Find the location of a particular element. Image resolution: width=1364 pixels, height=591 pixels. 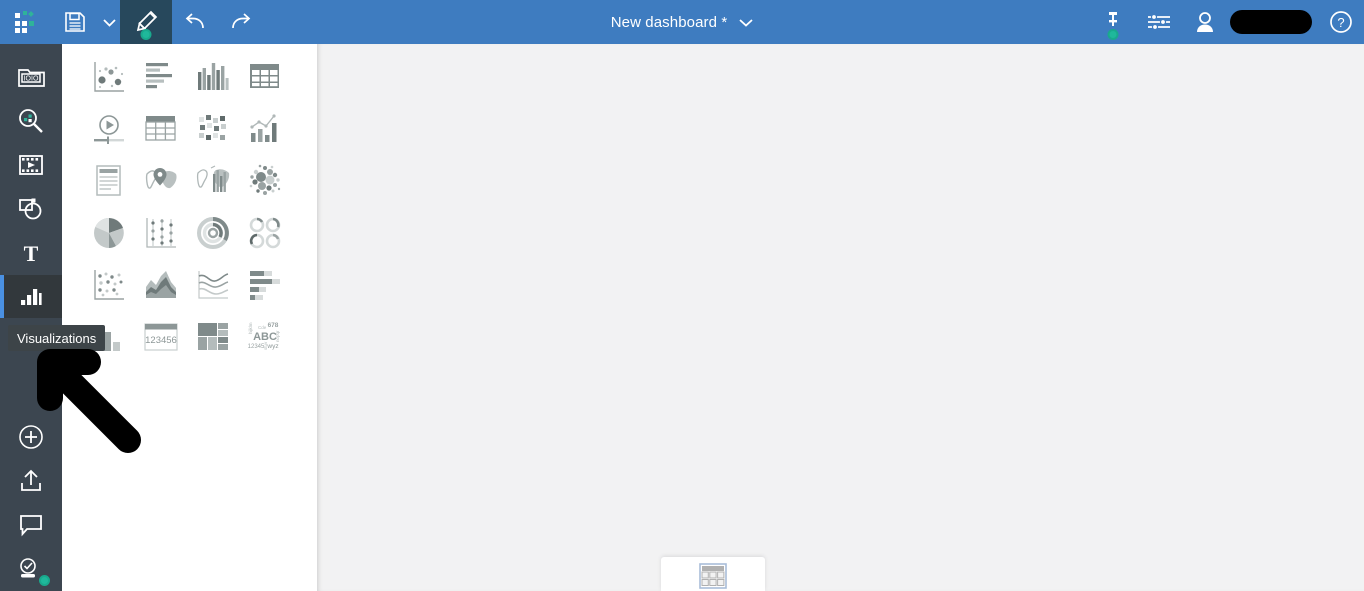

account-button is located at coordinates (1205, 22).